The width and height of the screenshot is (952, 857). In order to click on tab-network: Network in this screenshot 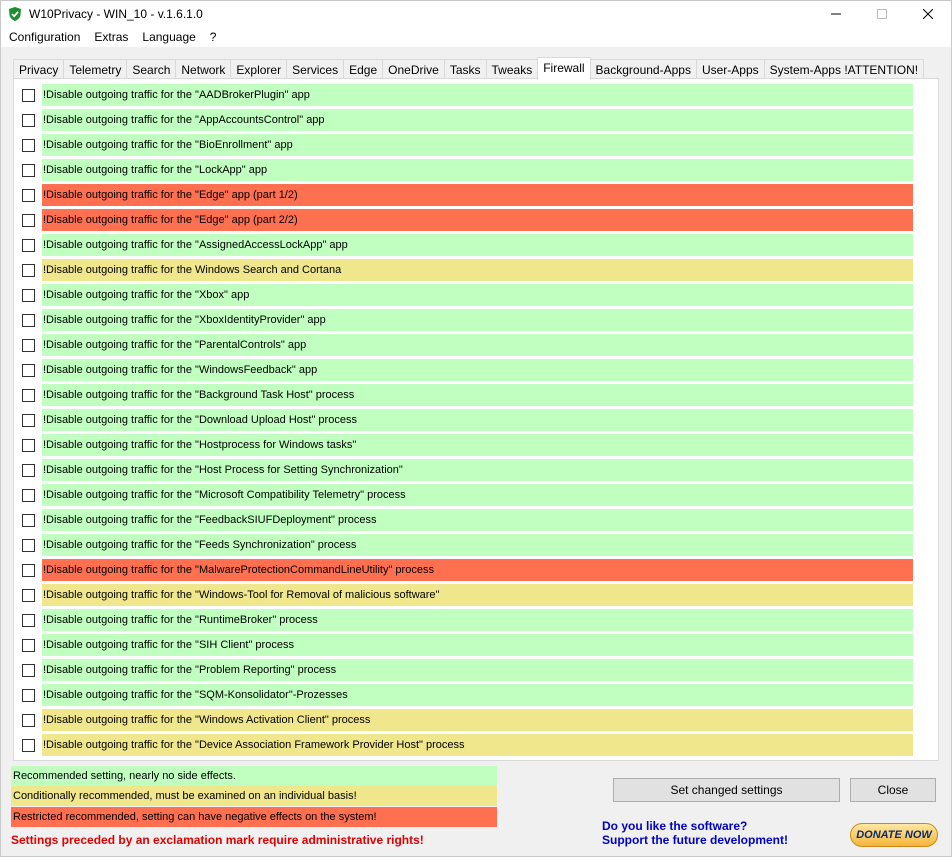, I will do `click(203, 69)`.